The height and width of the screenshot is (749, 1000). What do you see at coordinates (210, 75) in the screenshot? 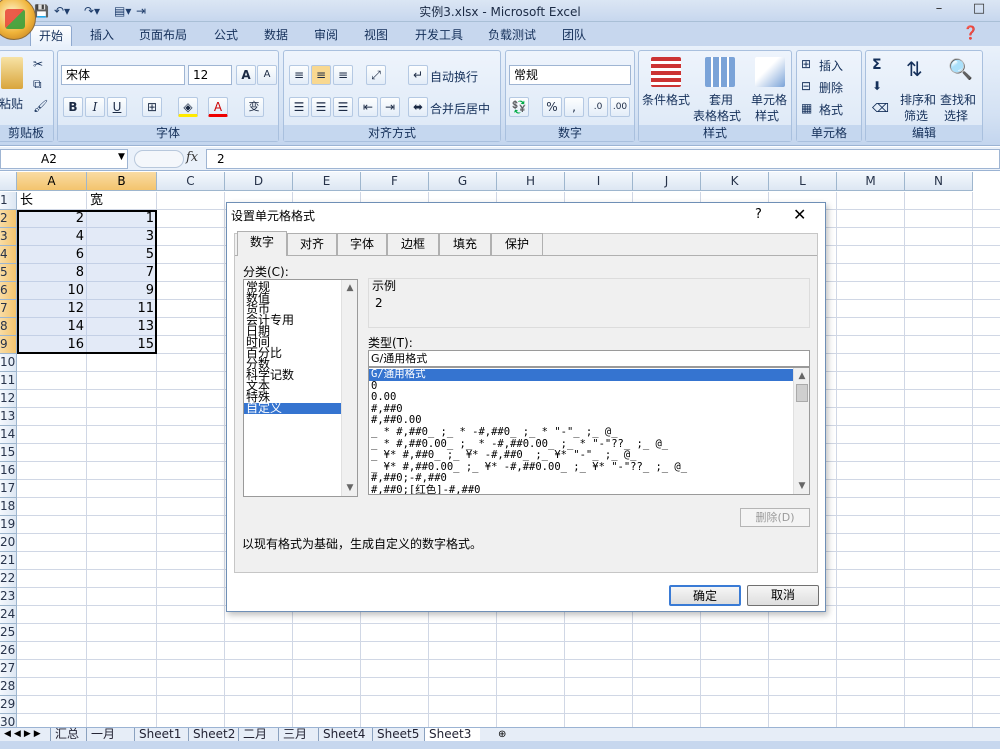
I see `font-size-select: 12` at bounding box center [210, 75].